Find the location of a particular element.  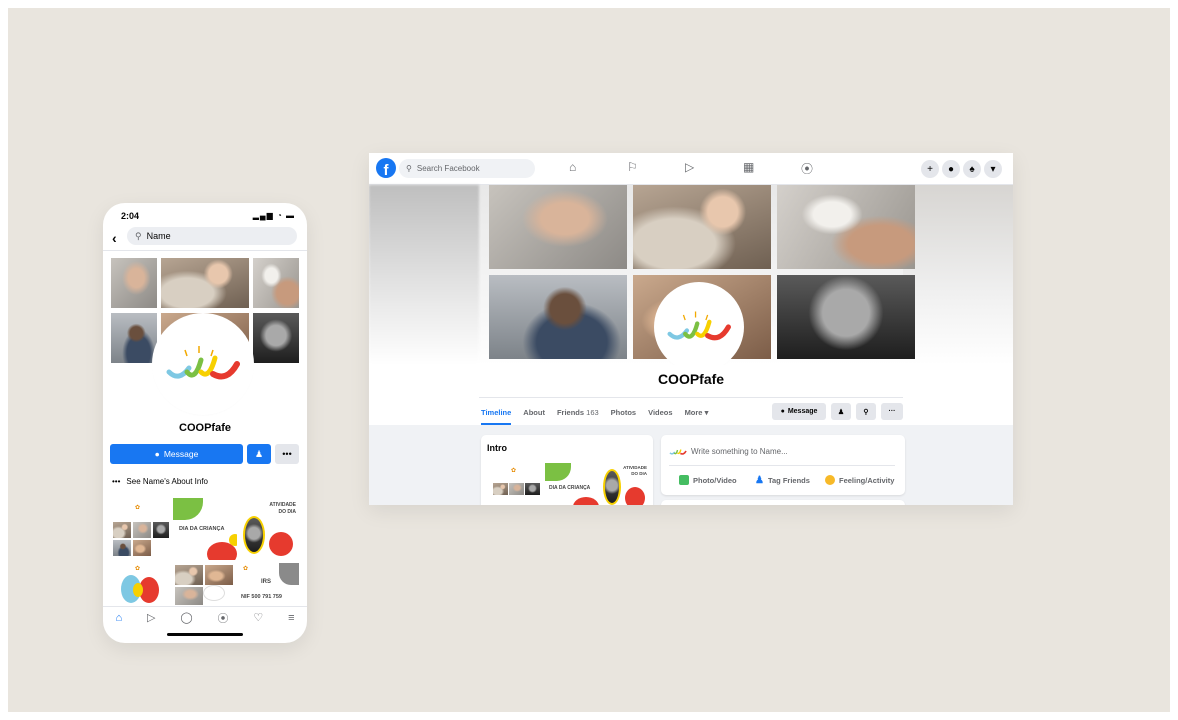

tab-photos: Photos is located at coordinates (623, 416).